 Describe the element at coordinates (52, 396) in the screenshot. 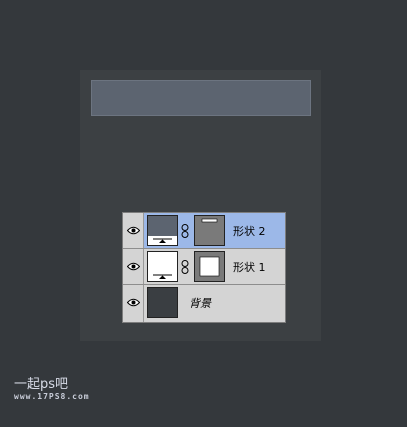

I see `watermark-url: www.17PS8.com` at that location.